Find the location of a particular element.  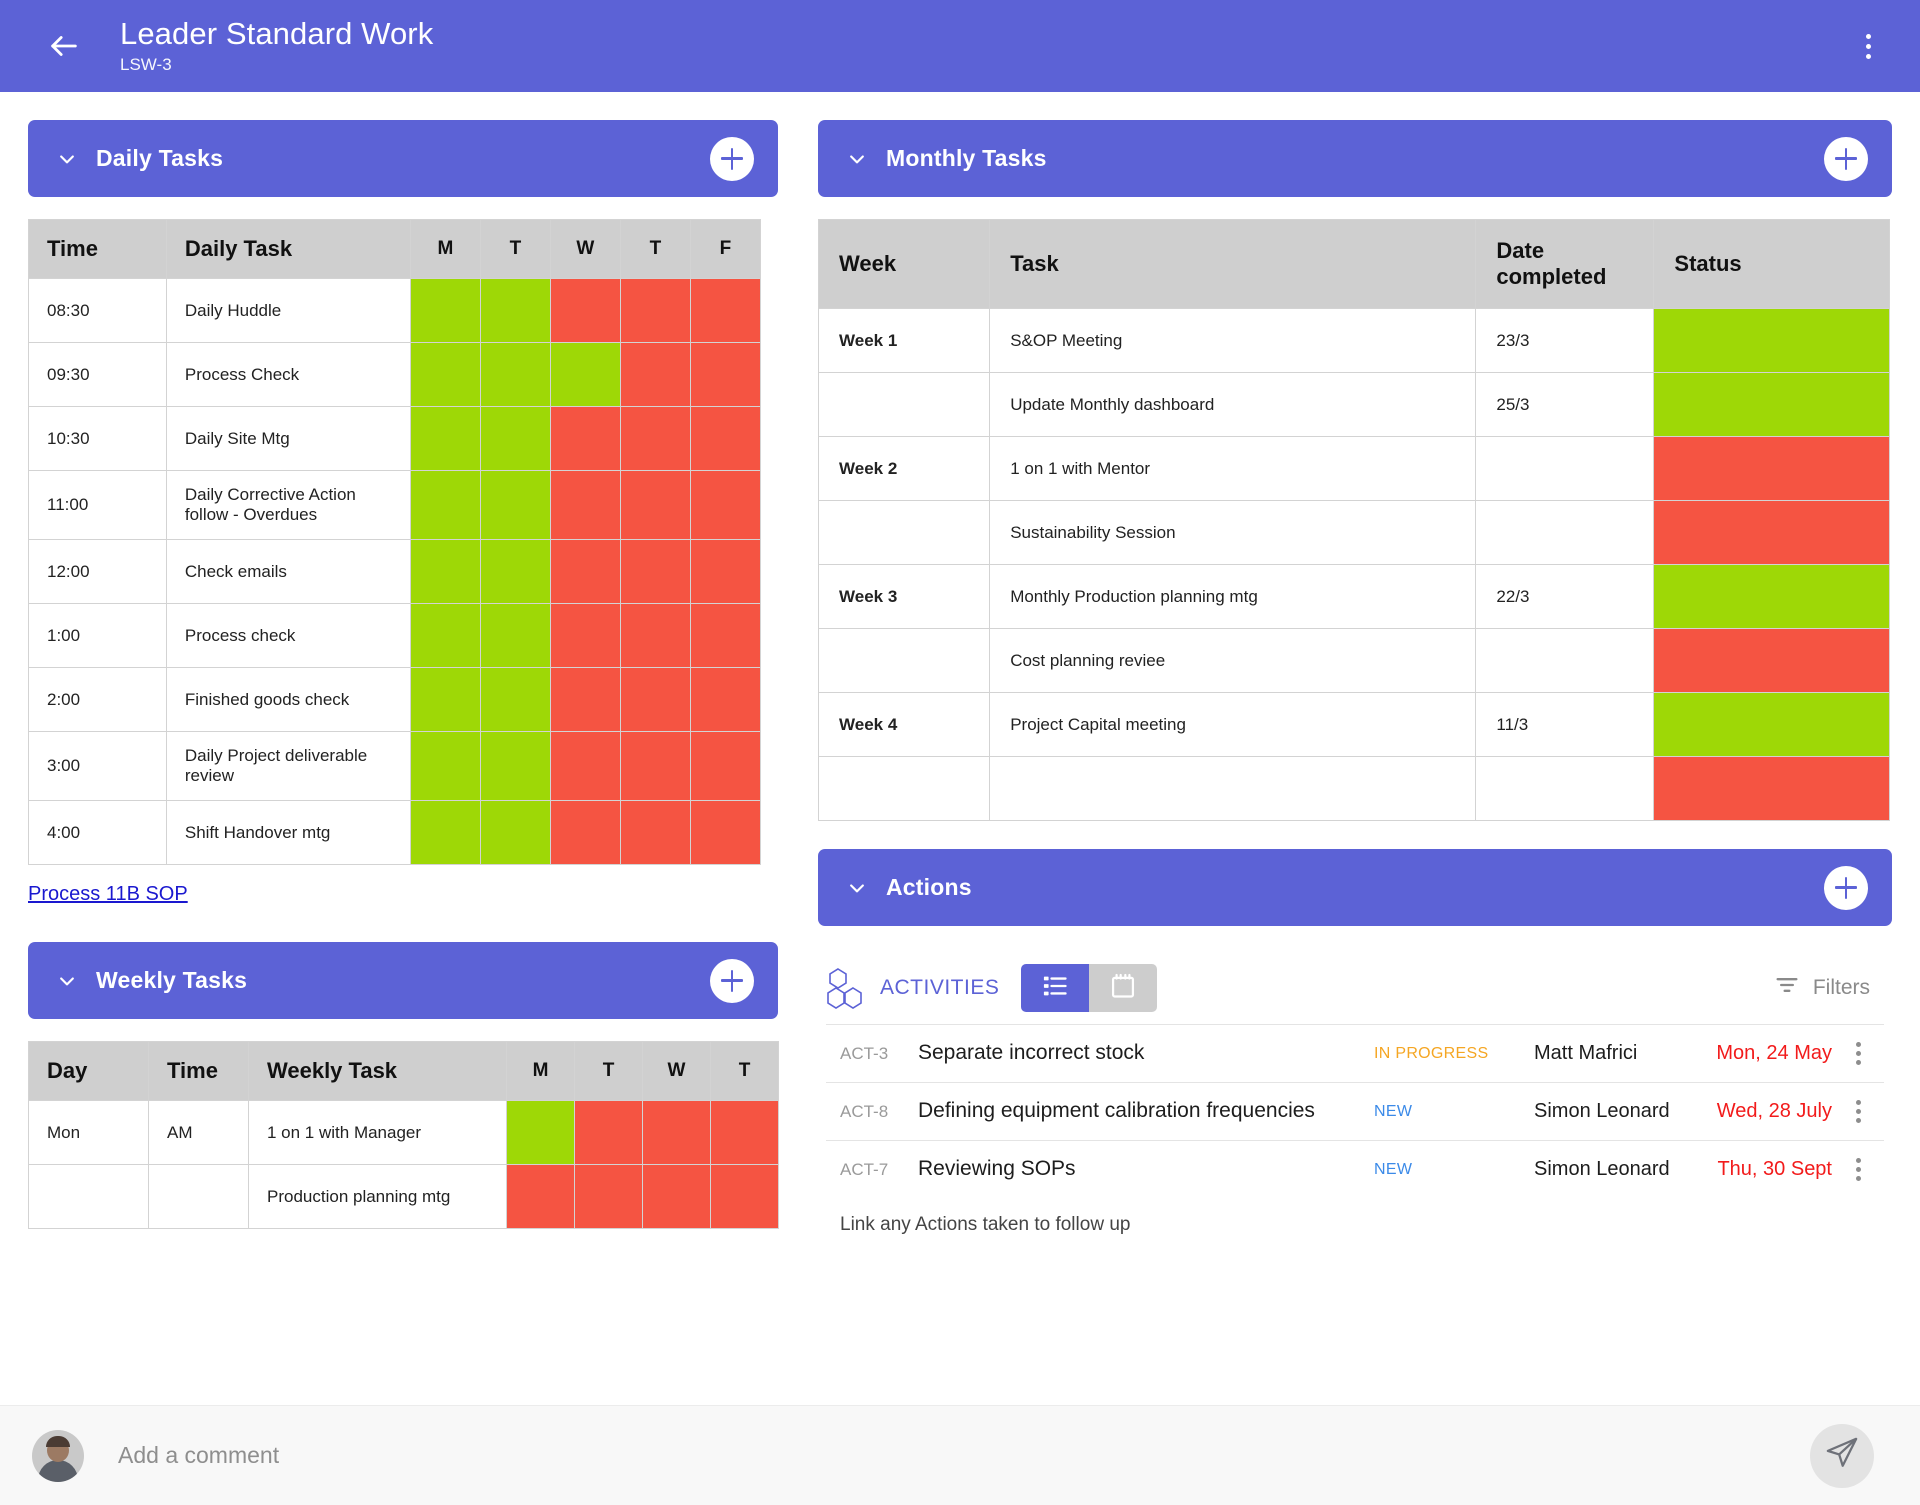

table-row: 1:00 Process check is located at coordinates (395, 635).